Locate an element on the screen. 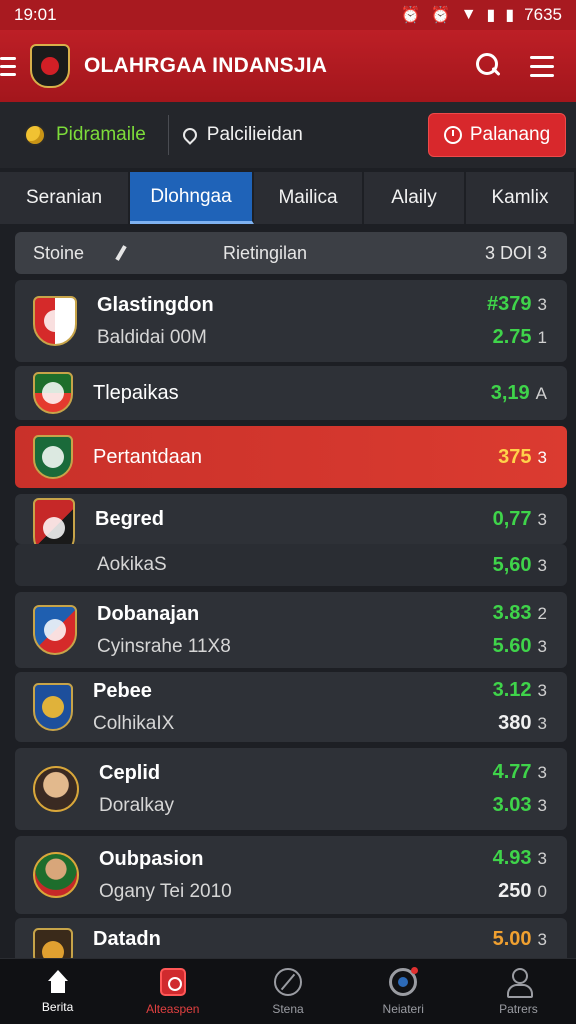 This screenshot has width=576, height=1024. nav-label: Neiateri is located at coordinates (403, 1008).